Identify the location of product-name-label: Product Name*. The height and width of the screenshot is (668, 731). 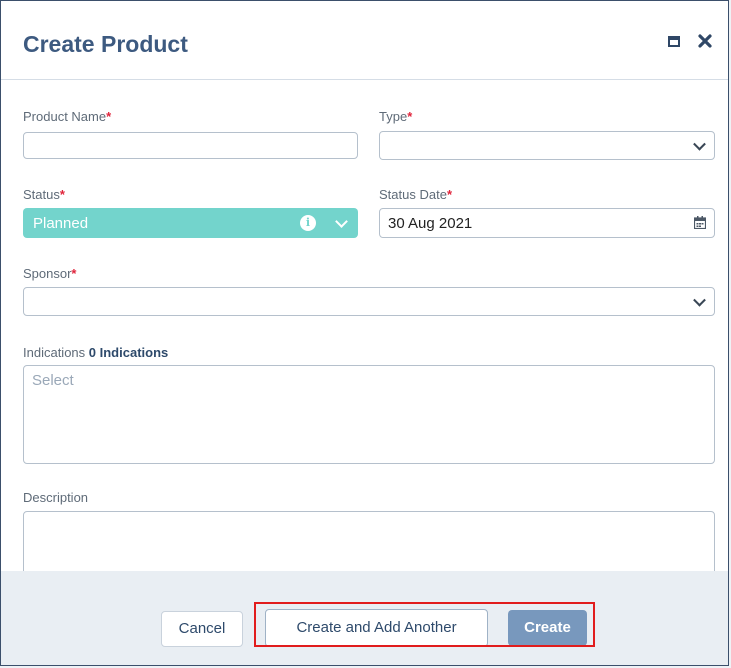
(67, 116).